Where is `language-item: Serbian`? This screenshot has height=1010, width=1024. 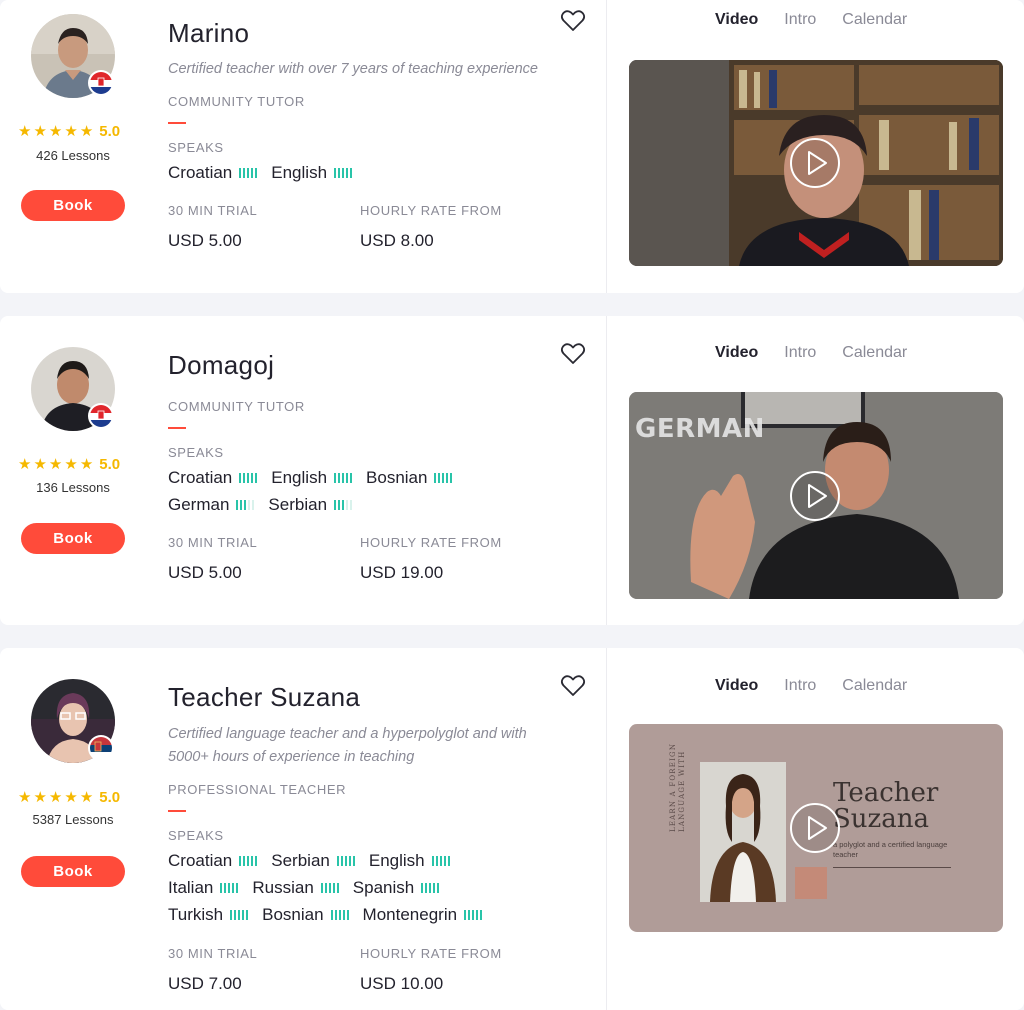
language-item: Serbian is located at coordinates (313, 861).